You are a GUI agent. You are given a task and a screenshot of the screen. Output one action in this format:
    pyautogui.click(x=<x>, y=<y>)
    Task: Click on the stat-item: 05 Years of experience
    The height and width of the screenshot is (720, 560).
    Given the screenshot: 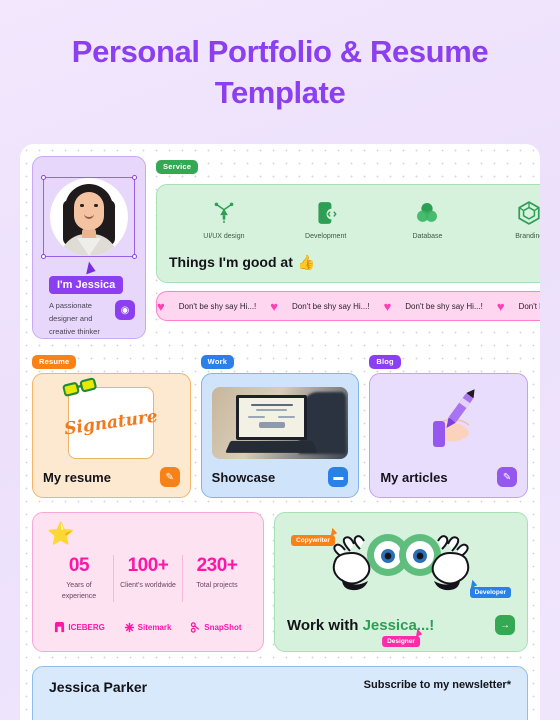 What is the action you would take?
    pyautogui.click(x=79, y=578)
    